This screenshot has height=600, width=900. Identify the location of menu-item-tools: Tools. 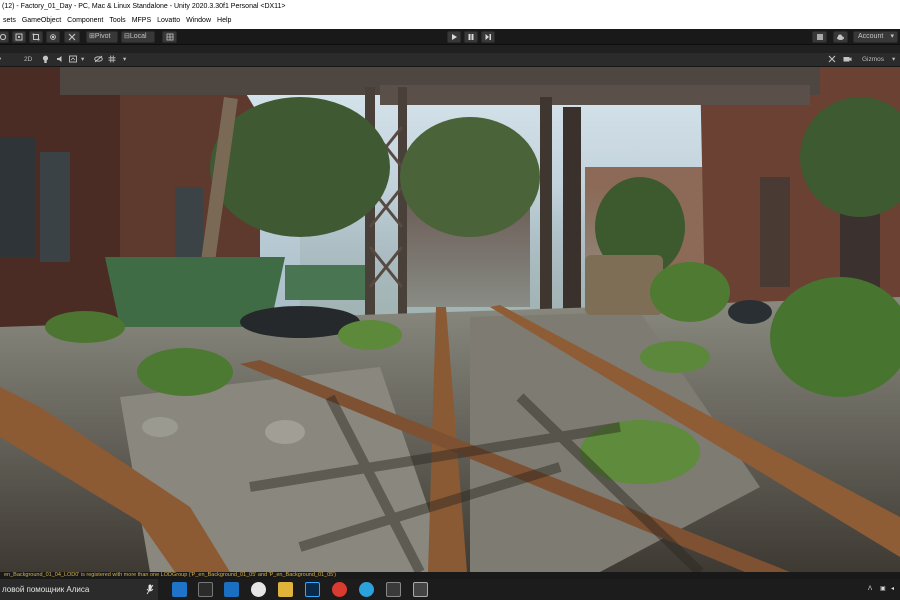
(117, 21).